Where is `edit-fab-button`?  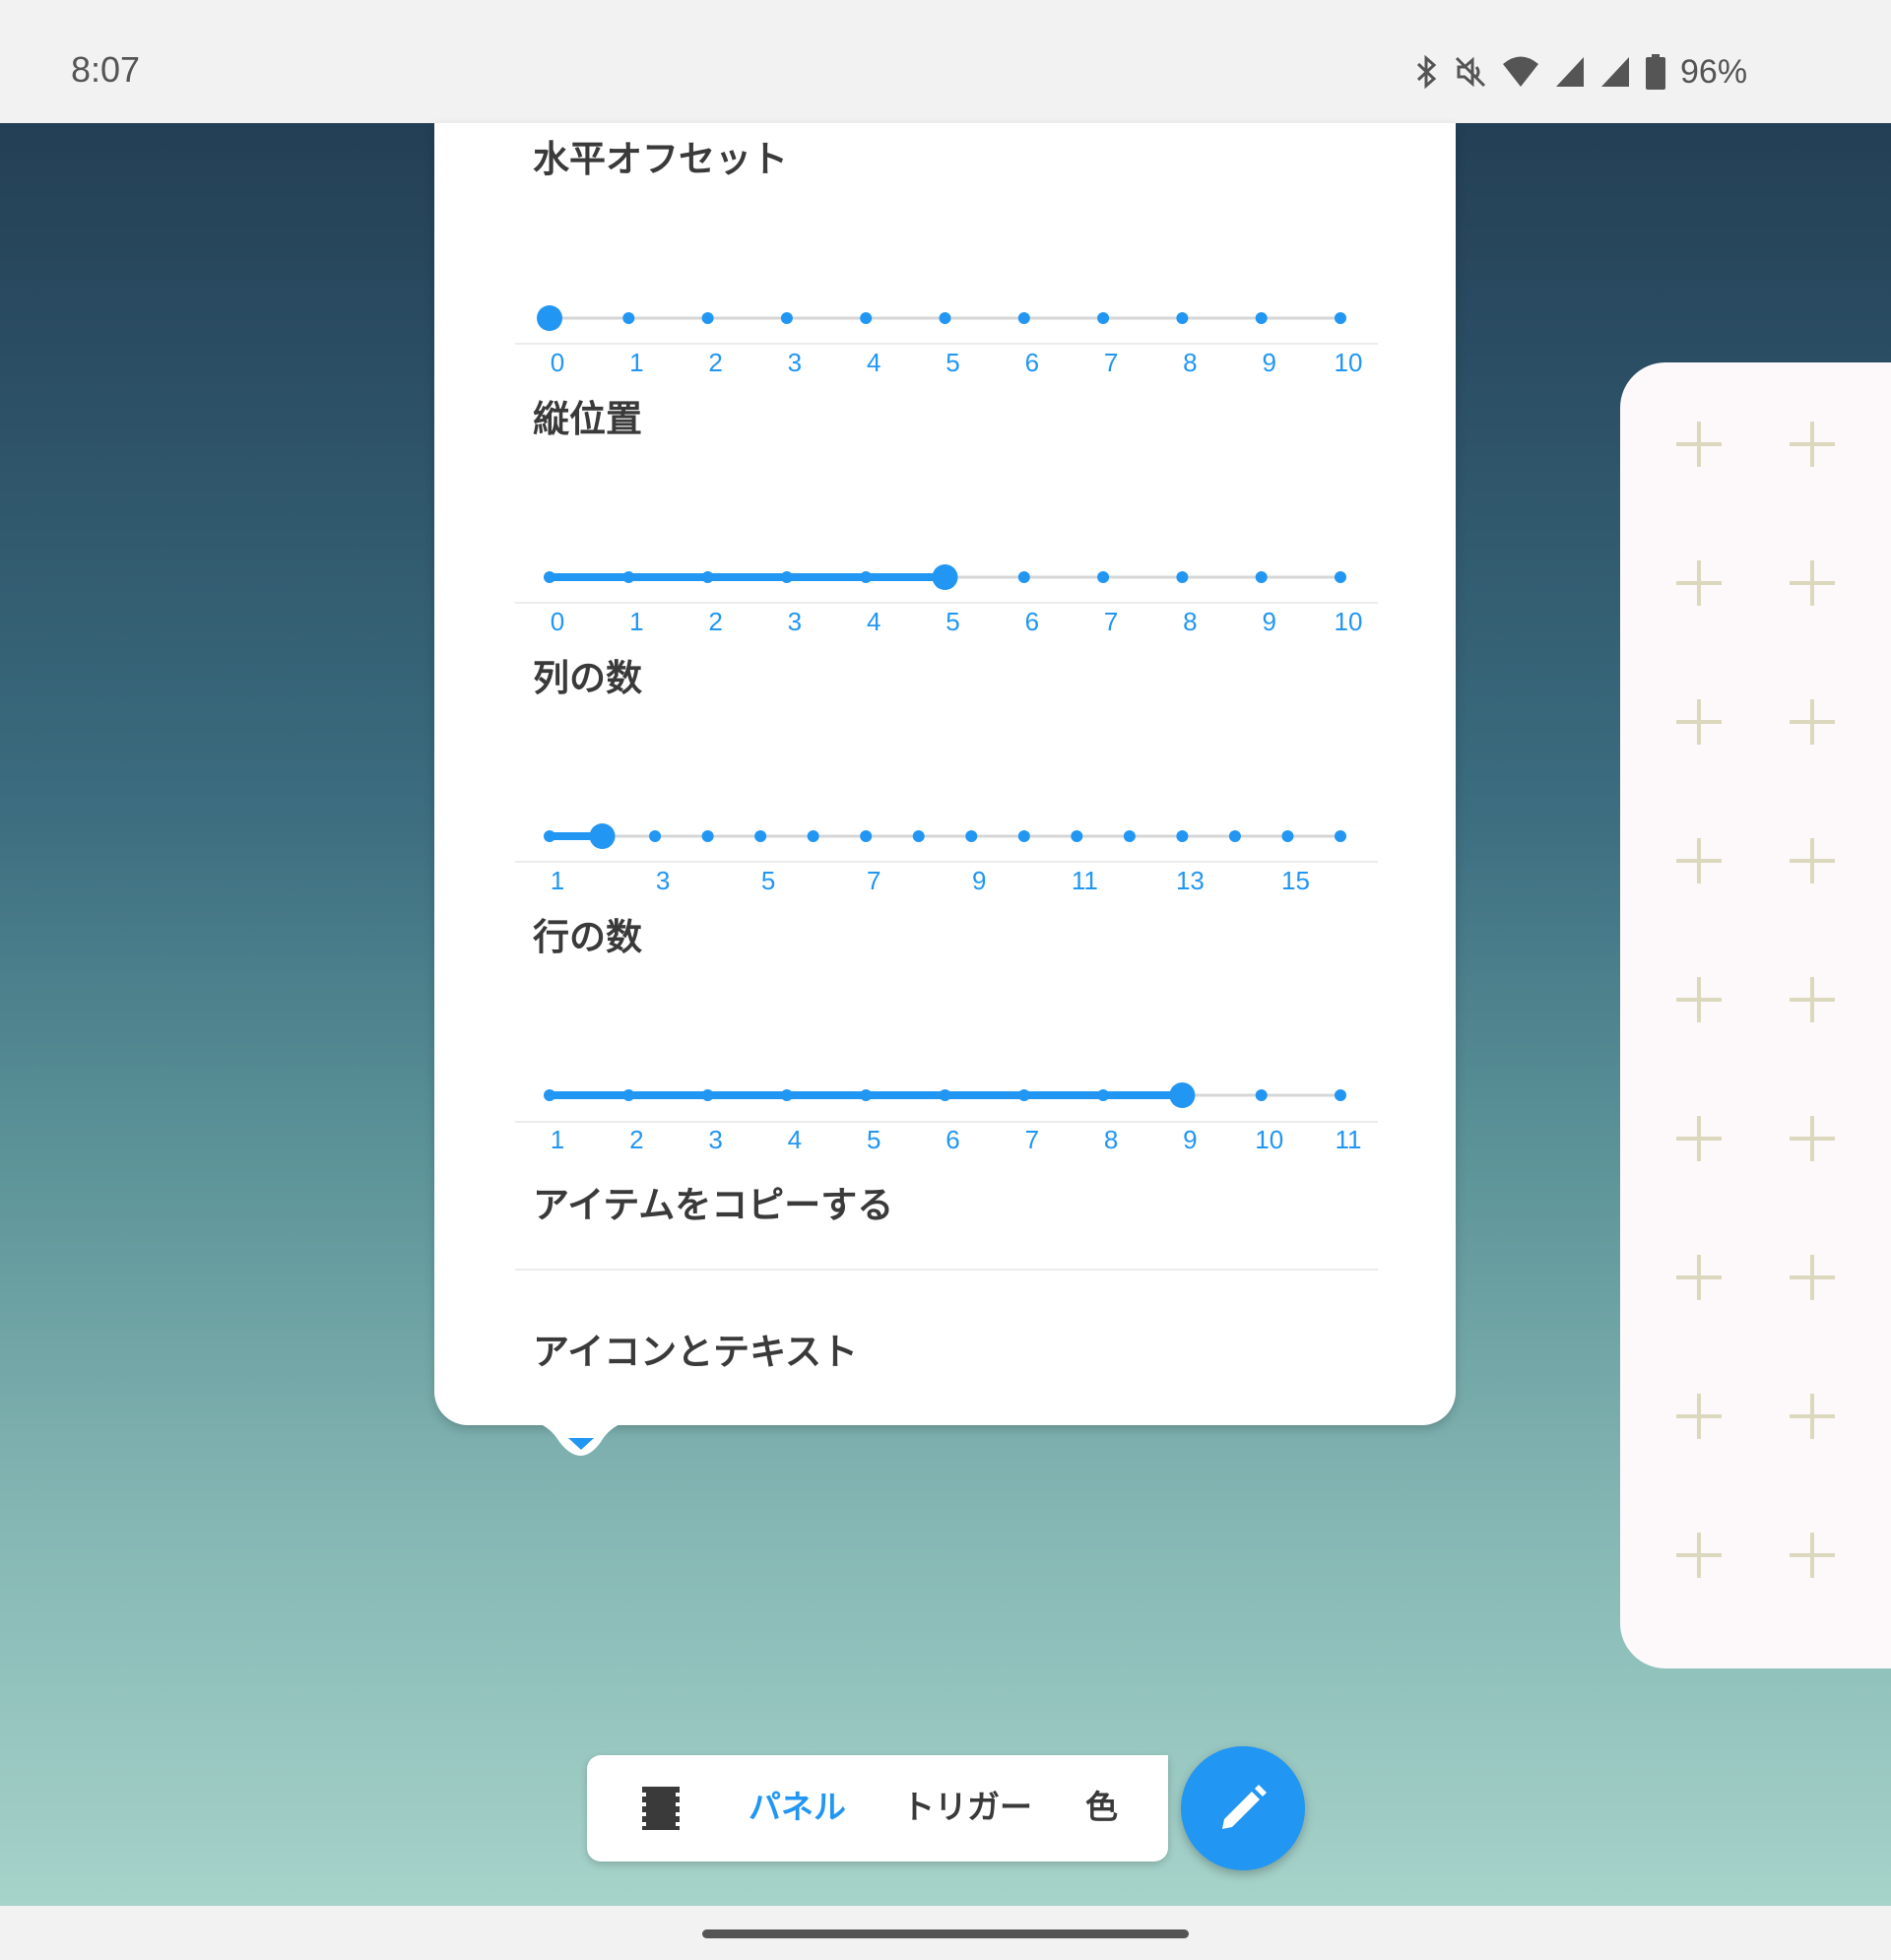
edit-fab-button is located at coordinates (1243, 1808).